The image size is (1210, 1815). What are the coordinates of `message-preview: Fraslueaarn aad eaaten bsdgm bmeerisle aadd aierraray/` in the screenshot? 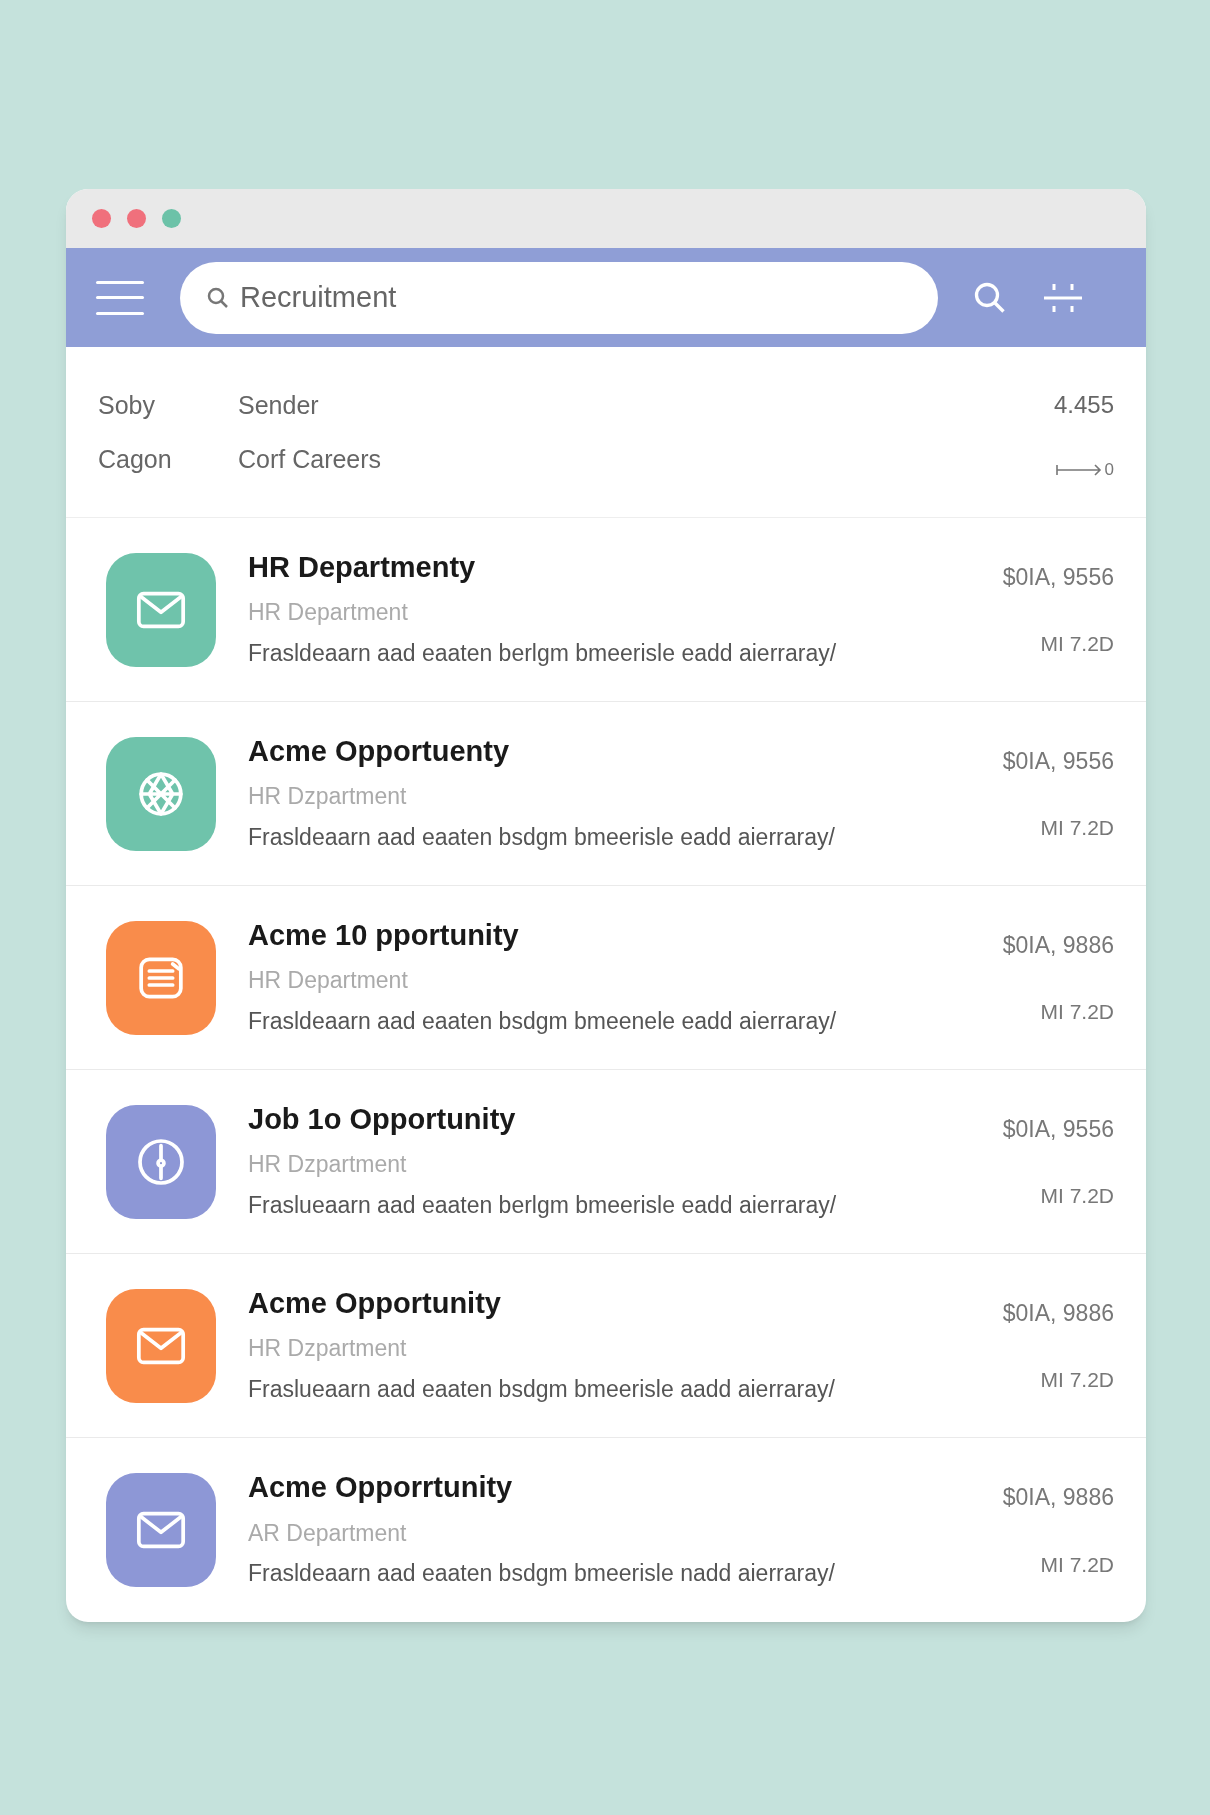 It's located at (542, 1389).